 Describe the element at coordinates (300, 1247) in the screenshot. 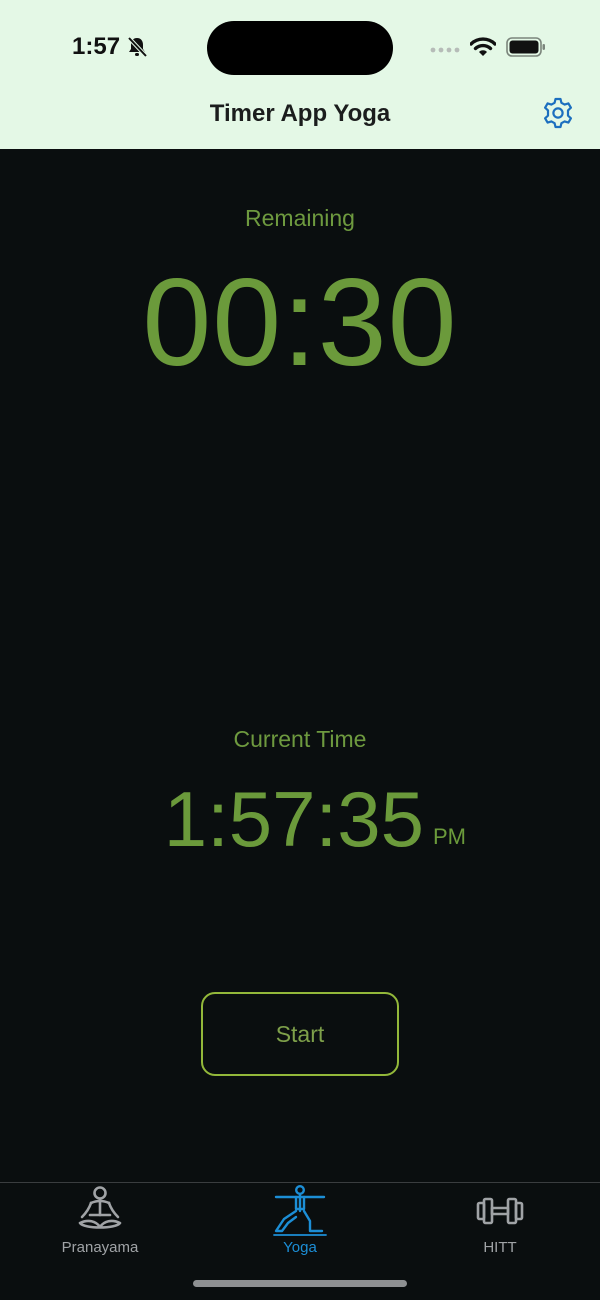

I see `tab-label: Yoga` at that location.